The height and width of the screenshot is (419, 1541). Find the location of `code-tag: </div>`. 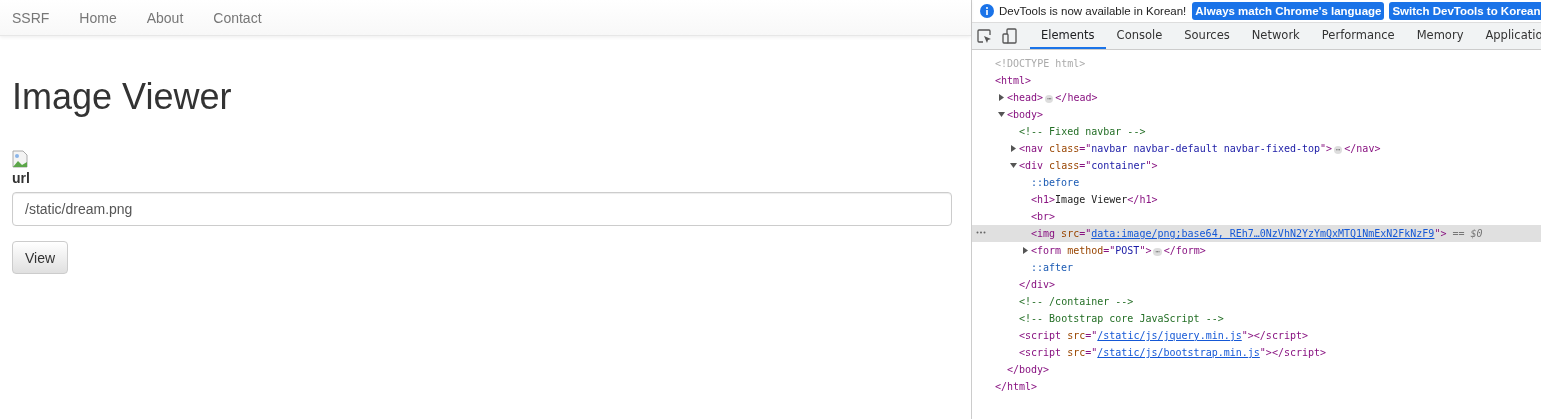

code-tag: </div> is located at coordinates (1037, 284).